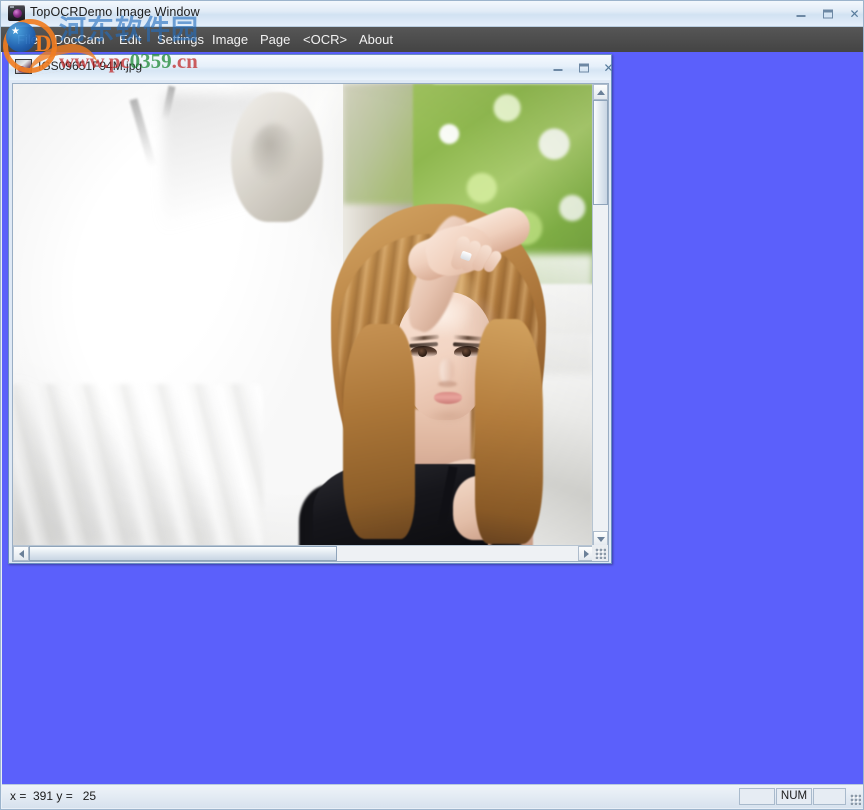 This screenshot has height=810, width=864. I want to click on horizontal-scrollbar, so click(303, 553).